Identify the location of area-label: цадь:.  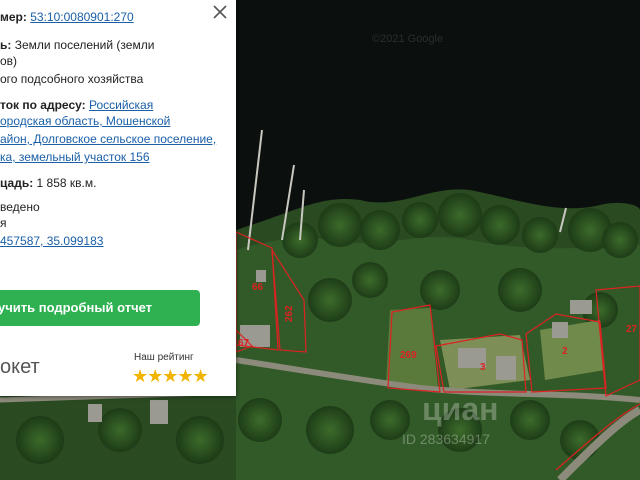
(17, 183).